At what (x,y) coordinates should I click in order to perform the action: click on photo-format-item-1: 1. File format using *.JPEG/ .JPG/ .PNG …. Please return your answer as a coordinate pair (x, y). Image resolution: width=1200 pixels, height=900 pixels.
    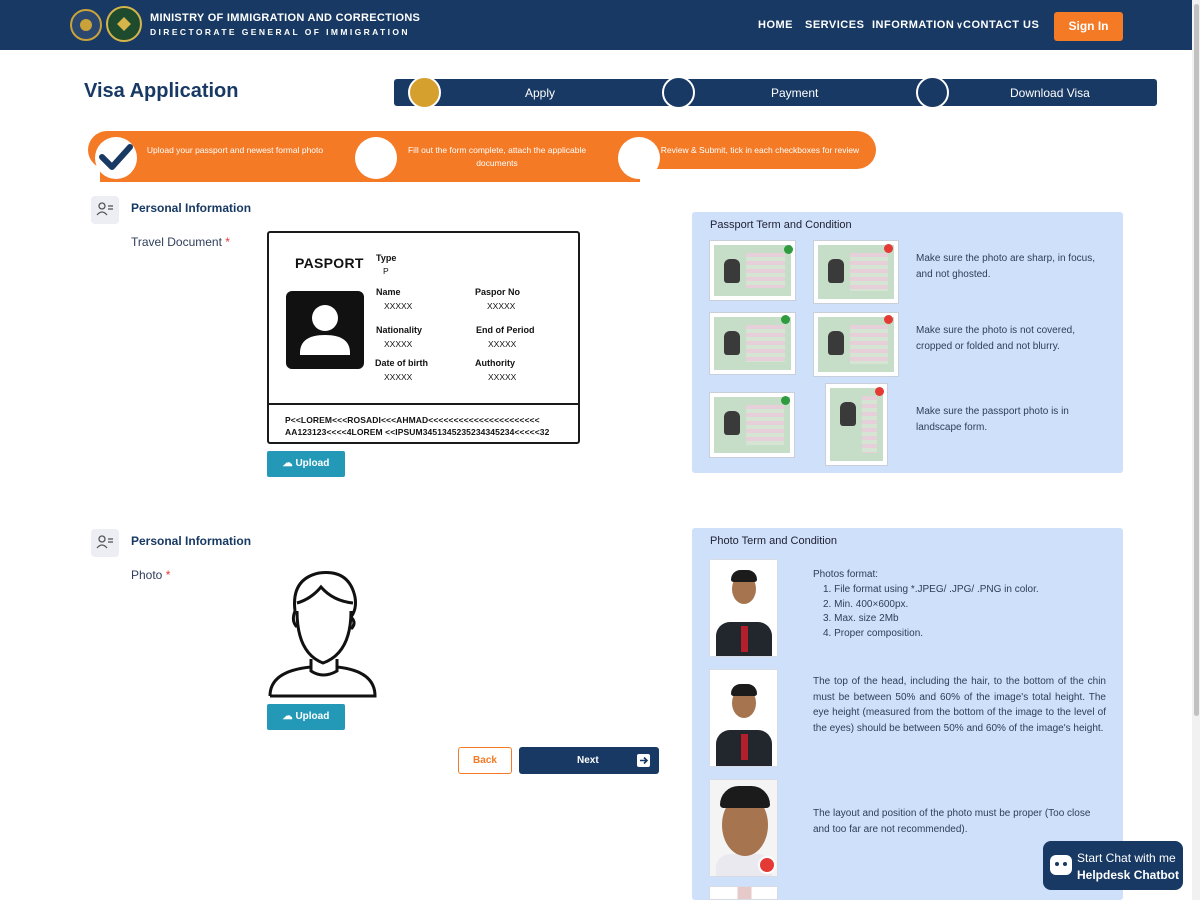
    Looking at the image, I should click on (931, 589).